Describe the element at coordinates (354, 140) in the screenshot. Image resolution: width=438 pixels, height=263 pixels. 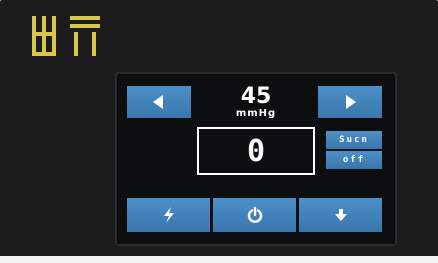
I see `suction-label: Sucn` at that location.